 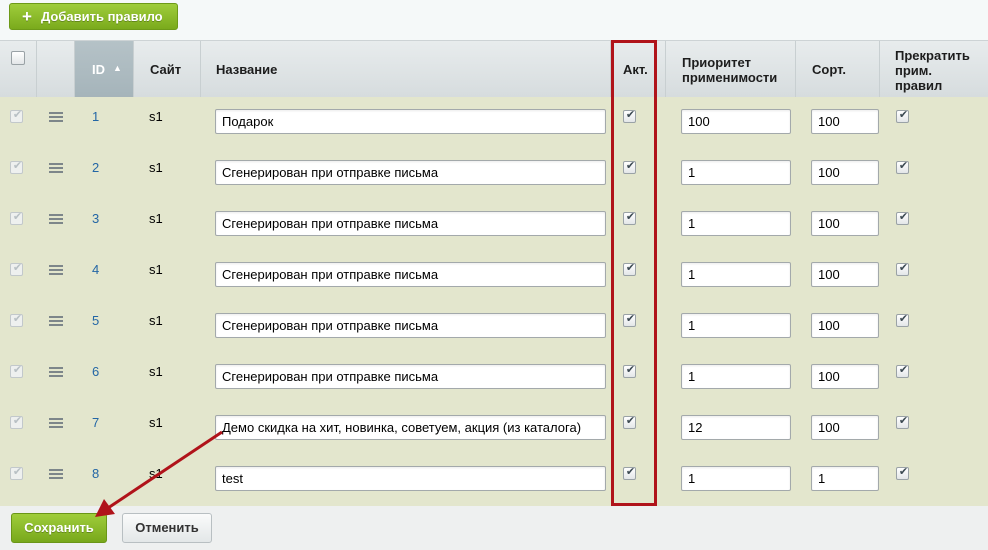 I want to click on rule-name-input: test, so click(x=410, y=478).